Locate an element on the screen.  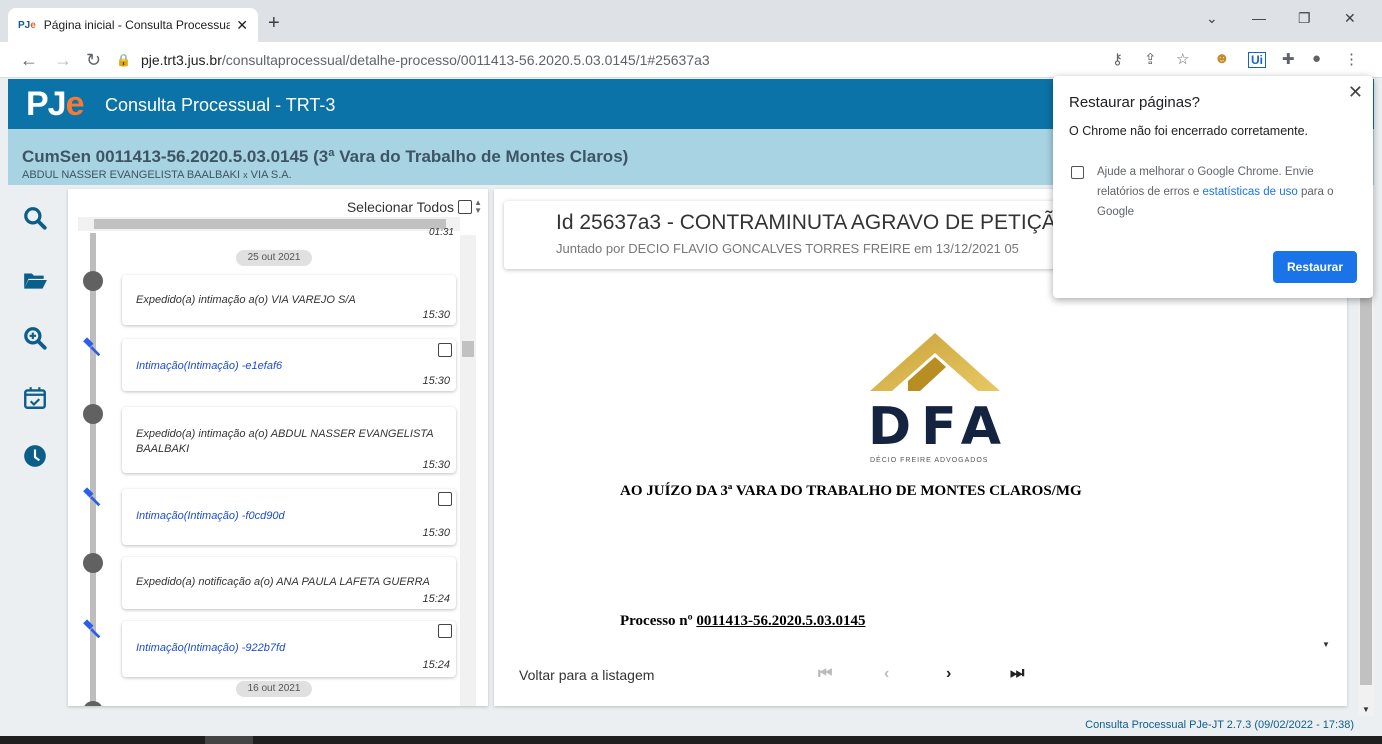
timeline-item: Intimação(Intimação) -f0cd90d 15:30 is located at coordinates (289, 517).